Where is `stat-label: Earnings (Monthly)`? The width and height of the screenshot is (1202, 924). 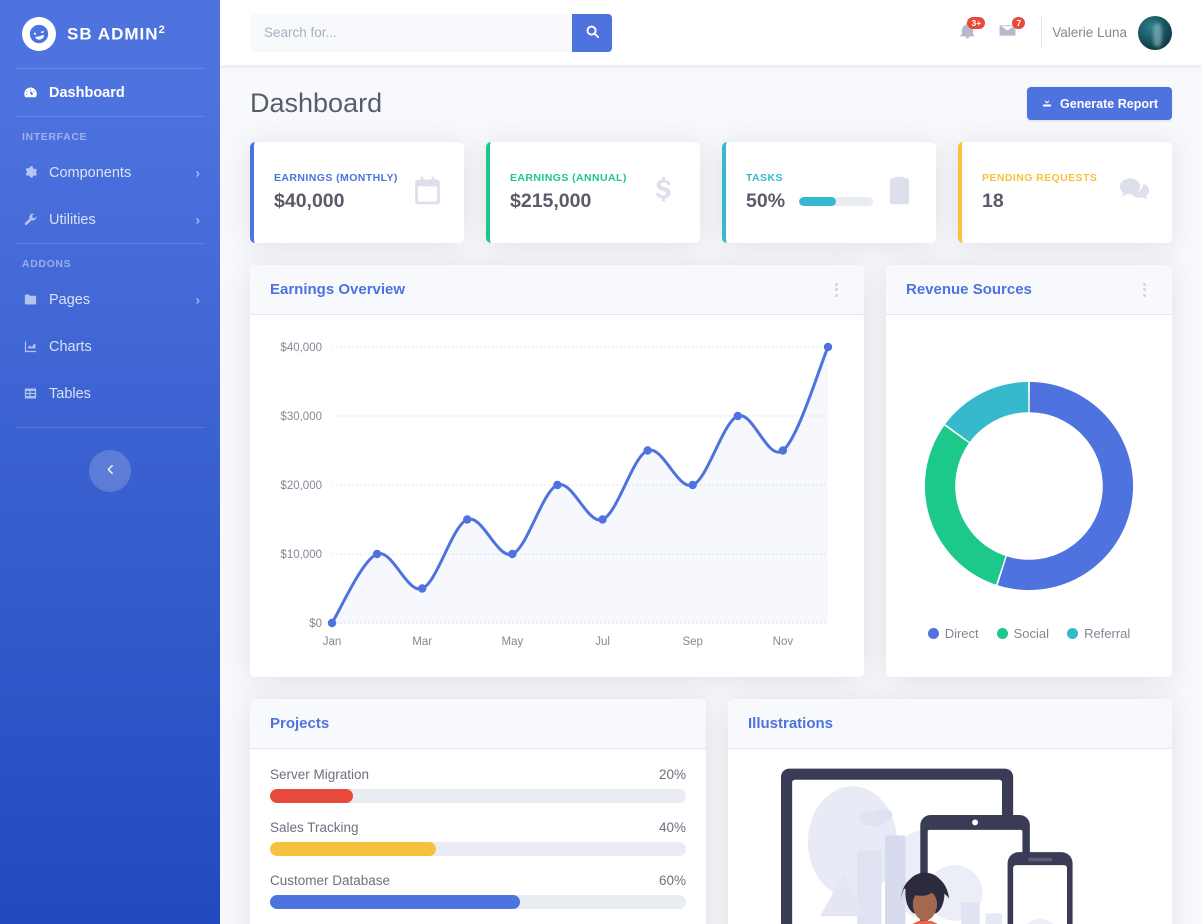
stat-label: Earnings (Monthly) is located at coordinates (336, 178).